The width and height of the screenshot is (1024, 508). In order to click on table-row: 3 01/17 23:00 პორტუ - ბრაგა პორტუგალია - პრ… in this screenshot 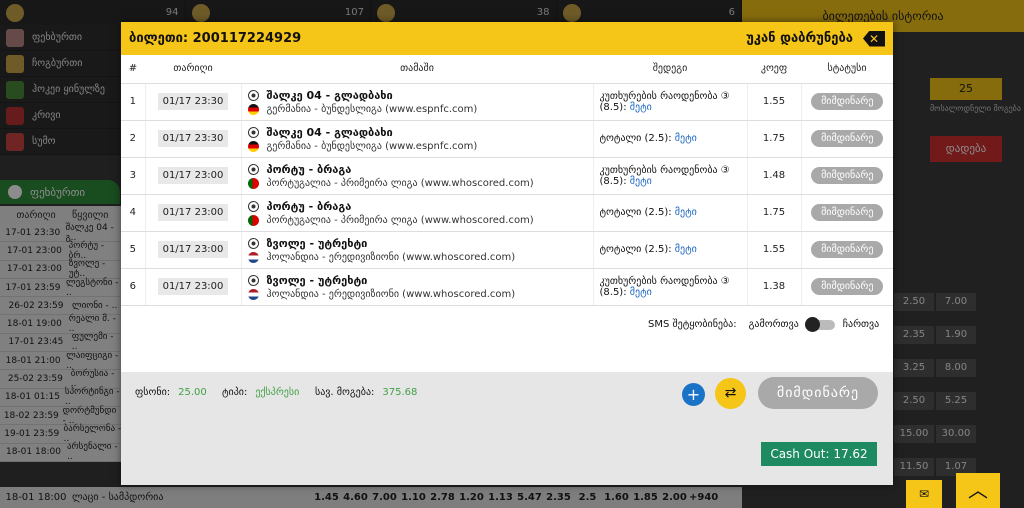, I will do `click(507, 176)`.